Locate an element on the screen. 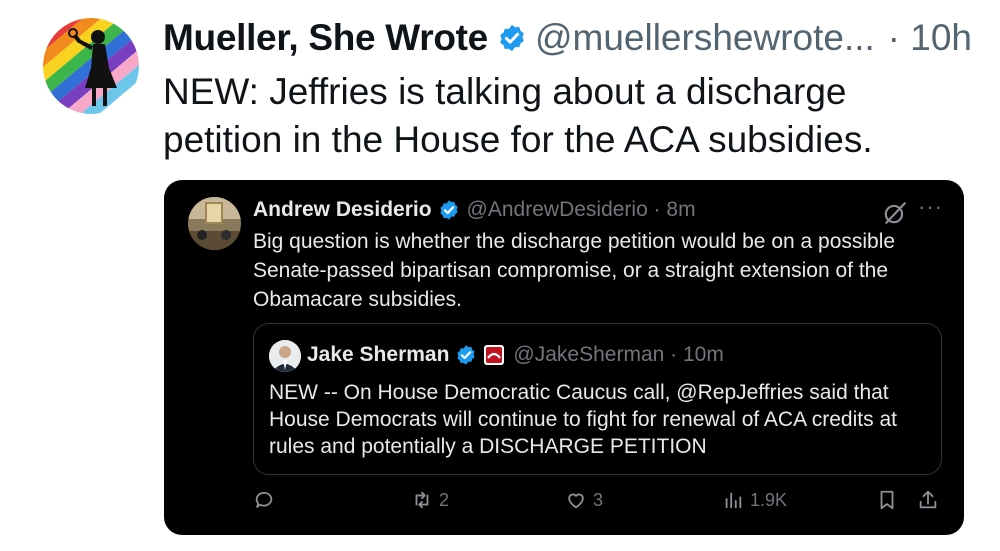 This screenshot has height=551, width=1000. views-count: 1.9K is located at coordinates (769, 499).